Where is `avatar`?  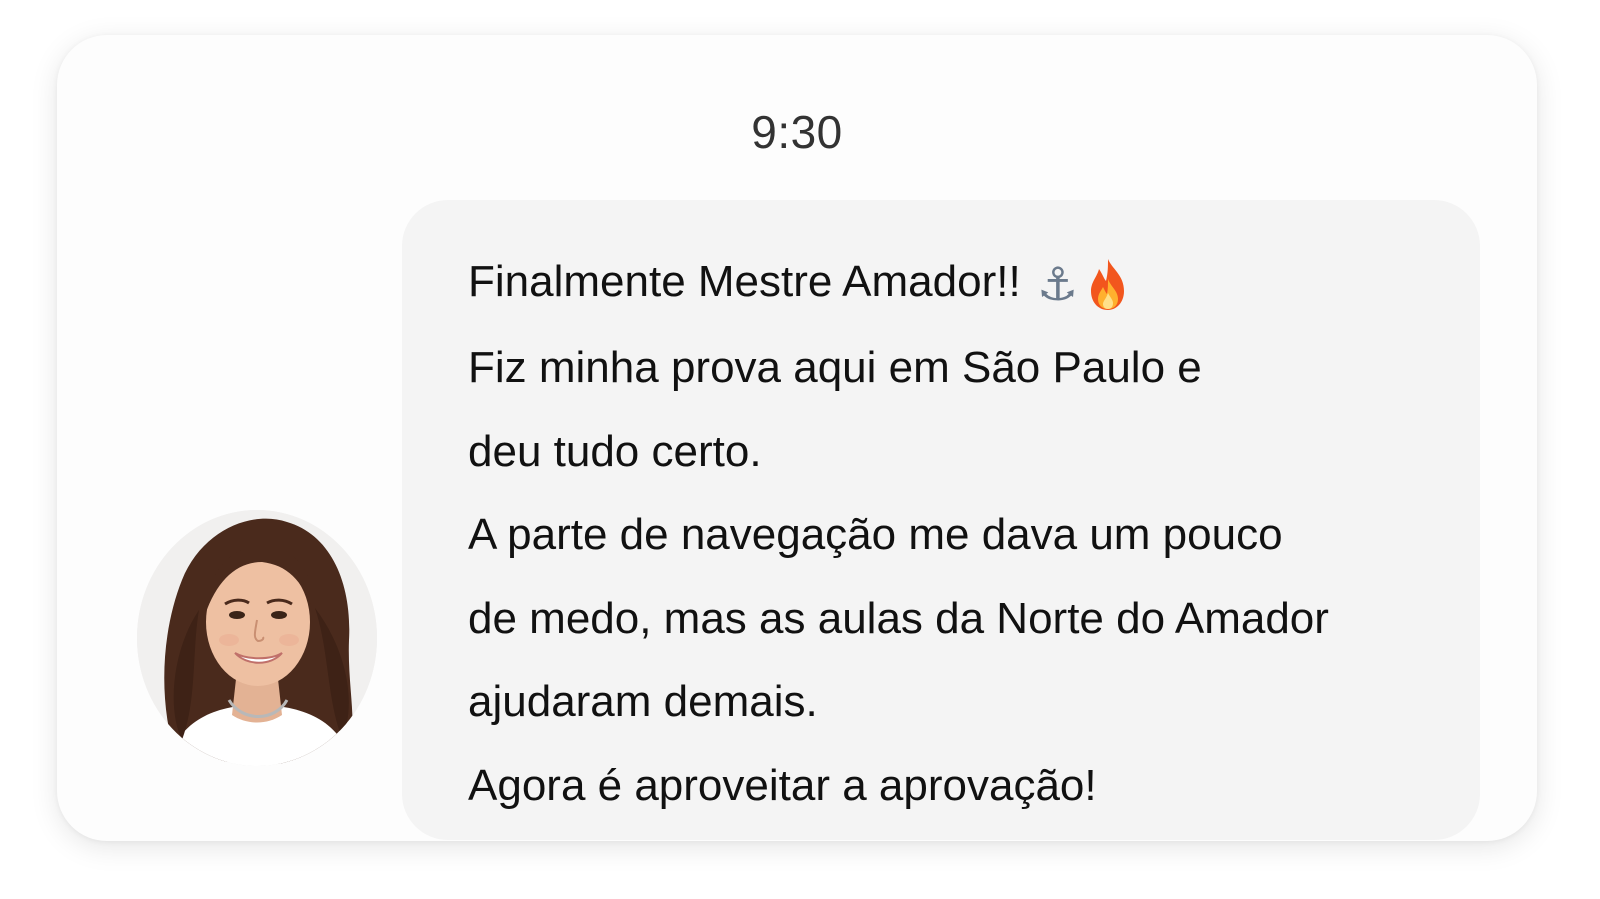
avatar is located at coordinates (257, 638).